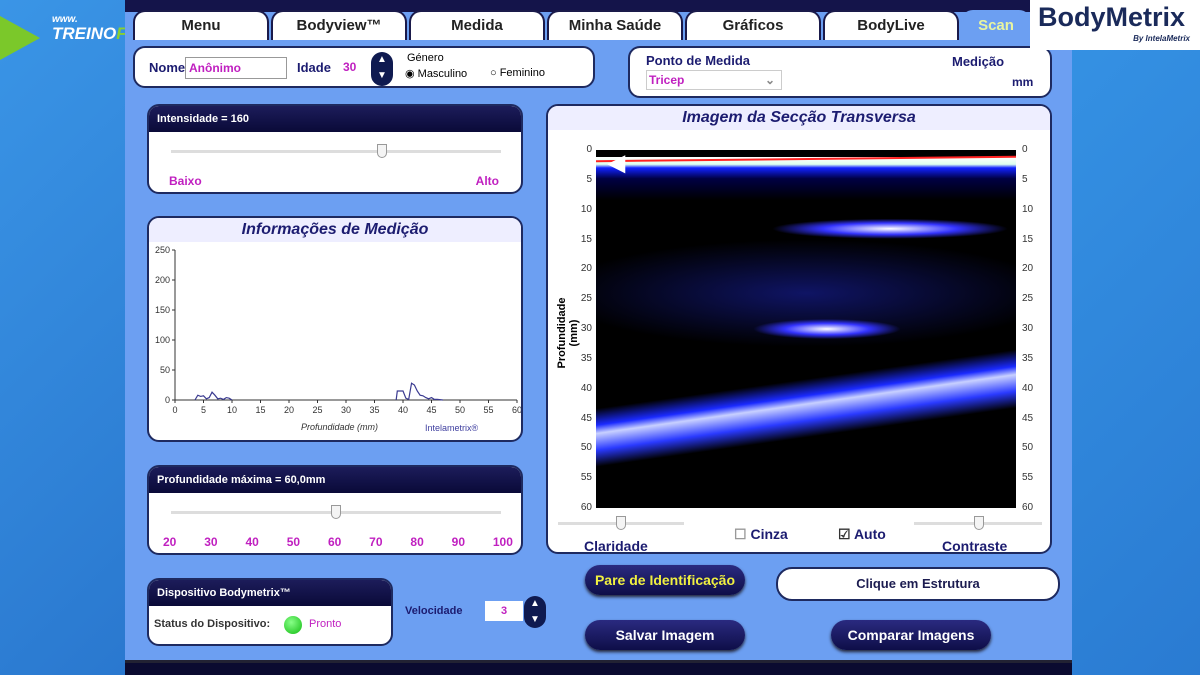  Describe the element at coordinates (335, 230) in the screenshot. I see `measurement-info-title: Informações de Medição` at that location.